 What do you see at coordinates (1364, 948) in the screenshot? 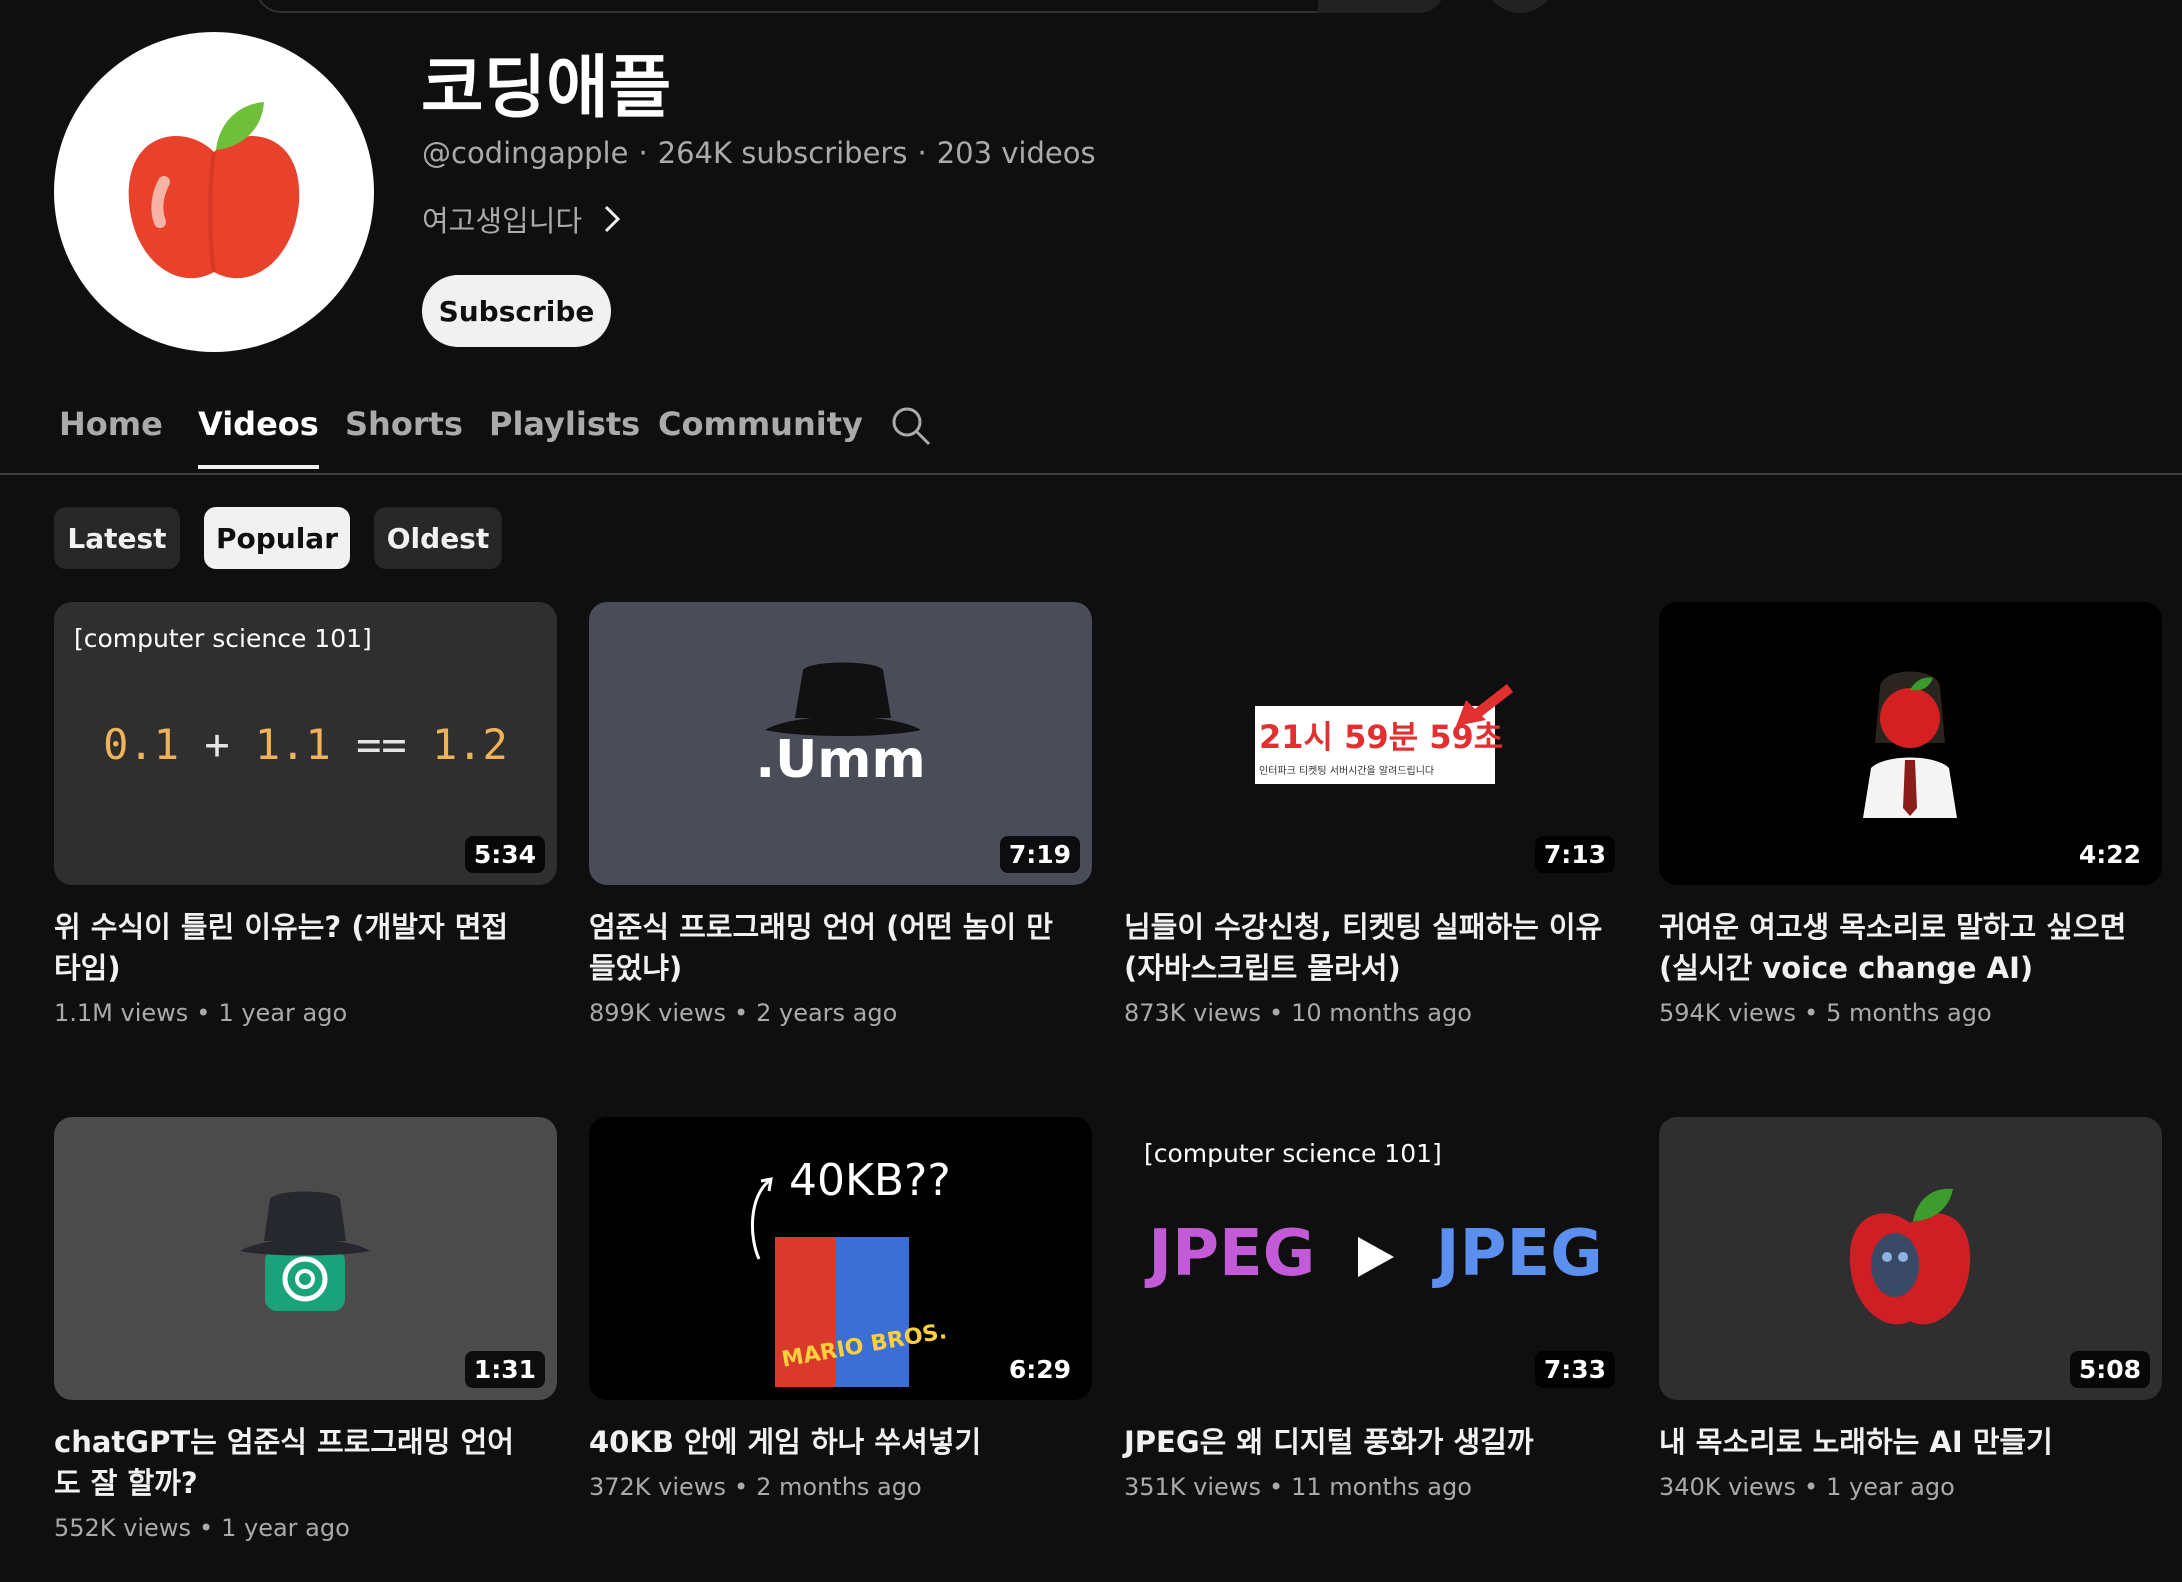
I see `video-title: 님들이 수강신청, 티켓팅 실패하는 이유 (자바스크립트 몰라서)` at bounding box center [1364, 948].